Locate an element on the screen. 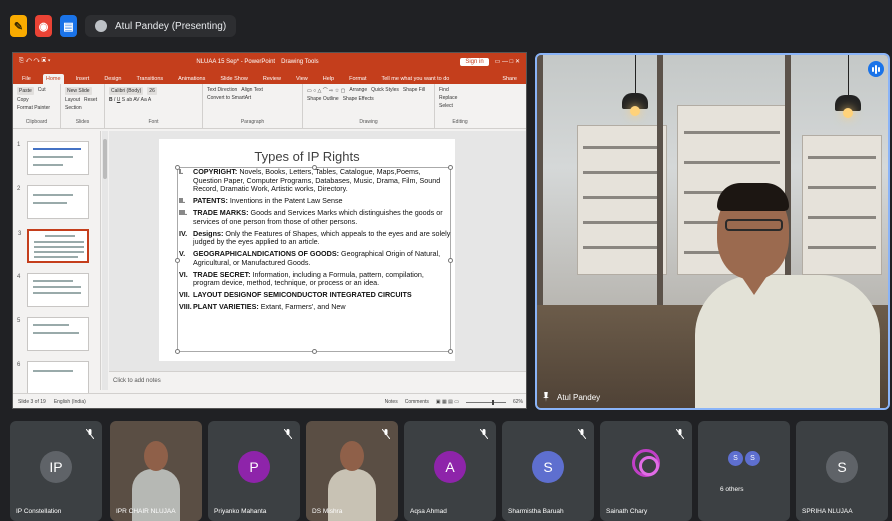 This screenshot has width=892, height=521. menu-insert: Insert is located at coordinates (83, 79).